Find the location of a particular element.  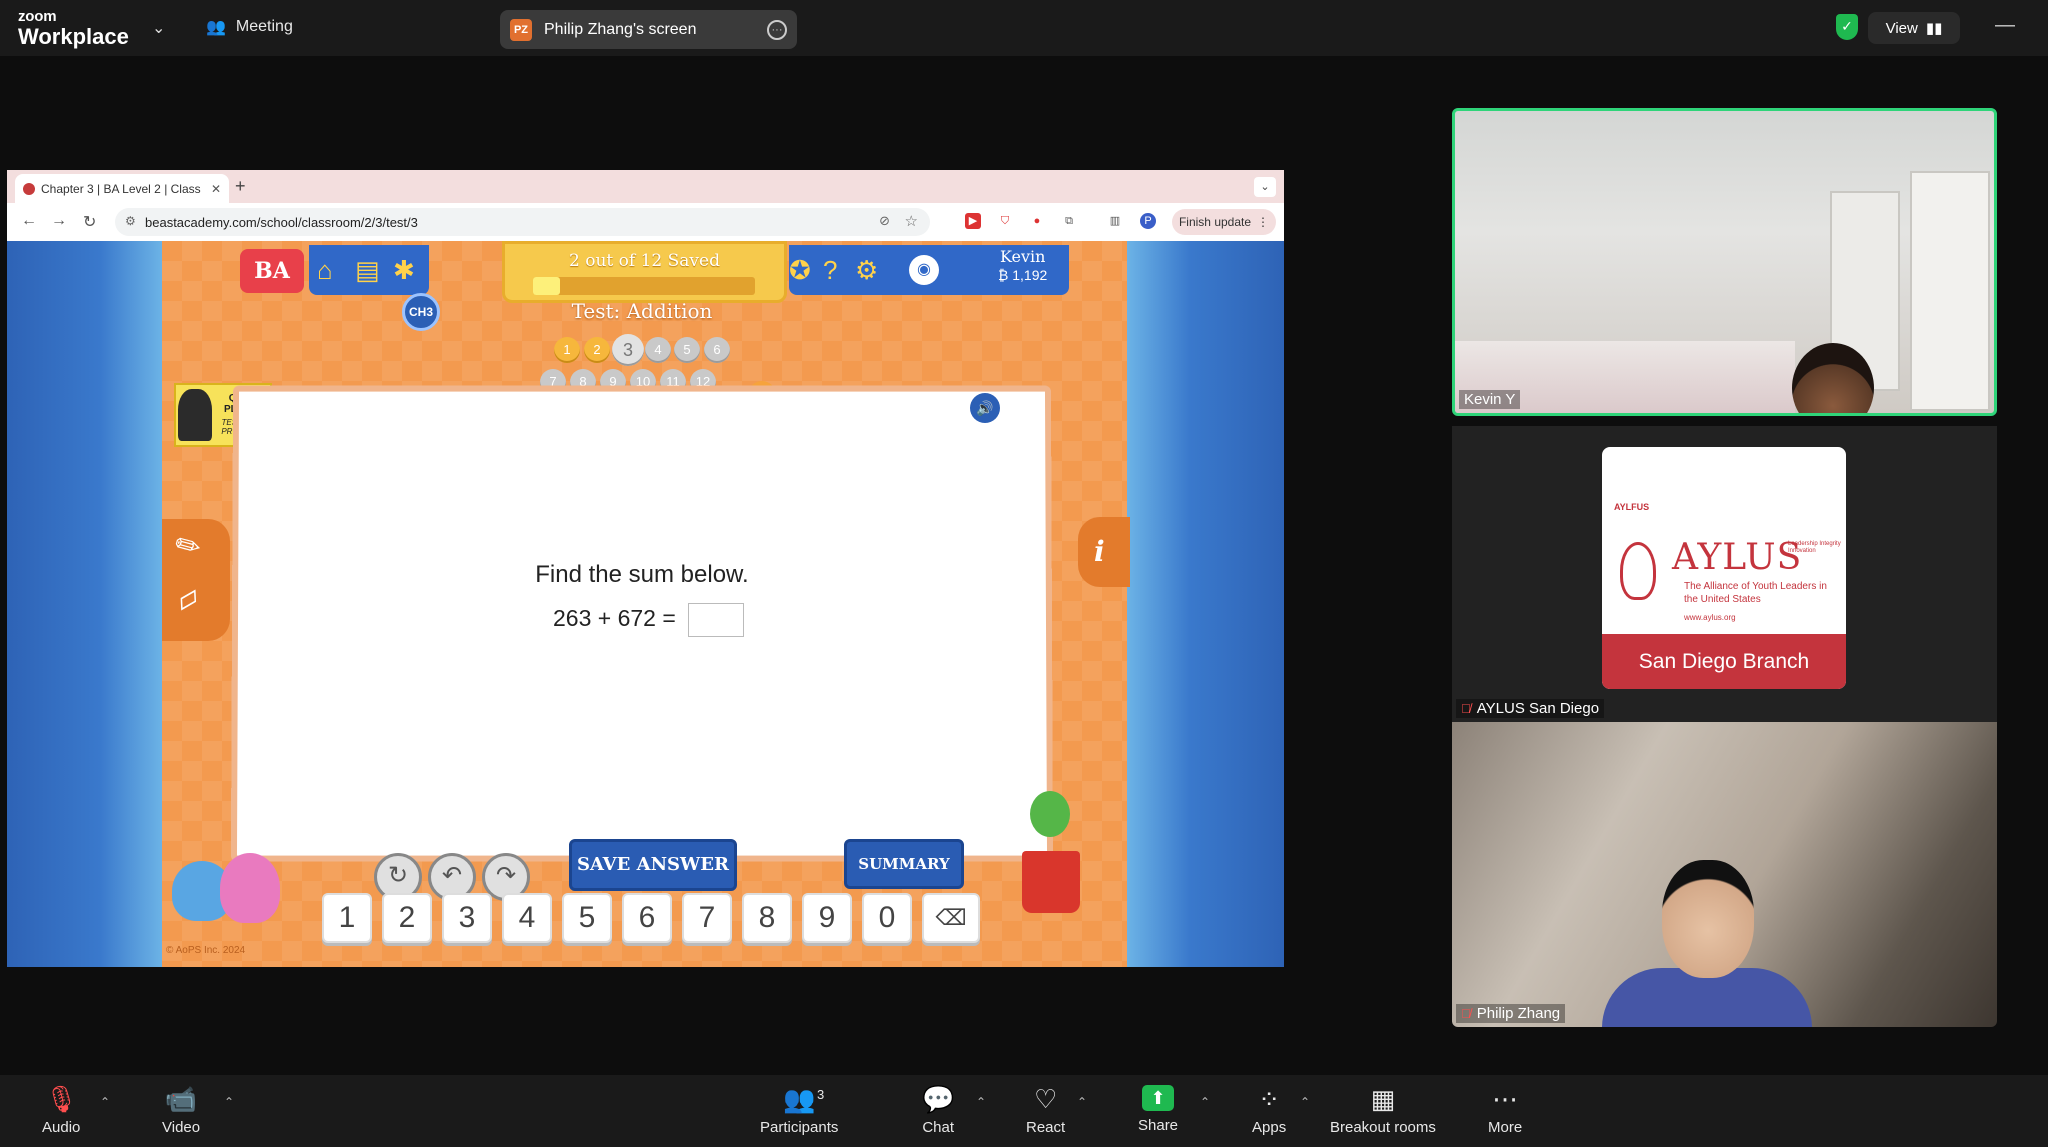

share-button: ⬆ Share is located at coordinates (1158, 1109).